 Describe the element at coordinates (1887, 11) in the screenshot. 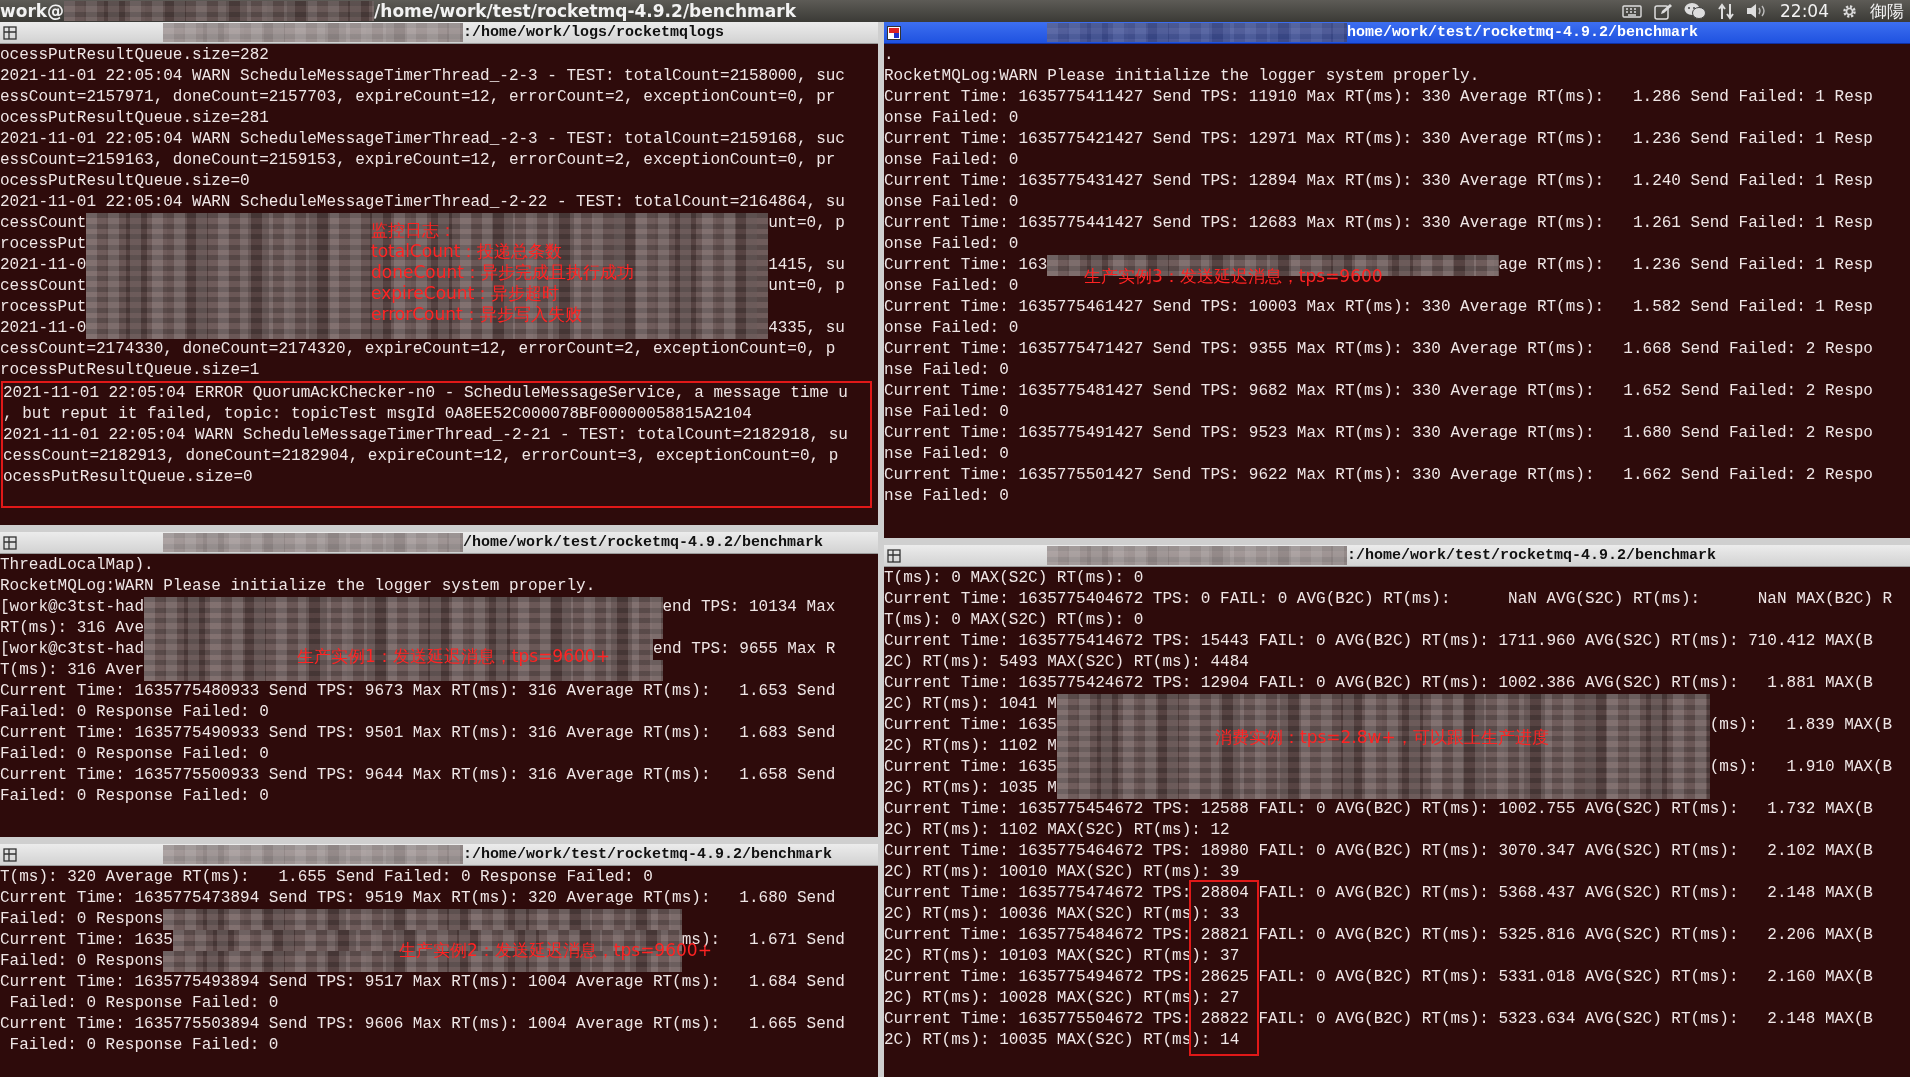

I see `user-name: 御陽` at that location.